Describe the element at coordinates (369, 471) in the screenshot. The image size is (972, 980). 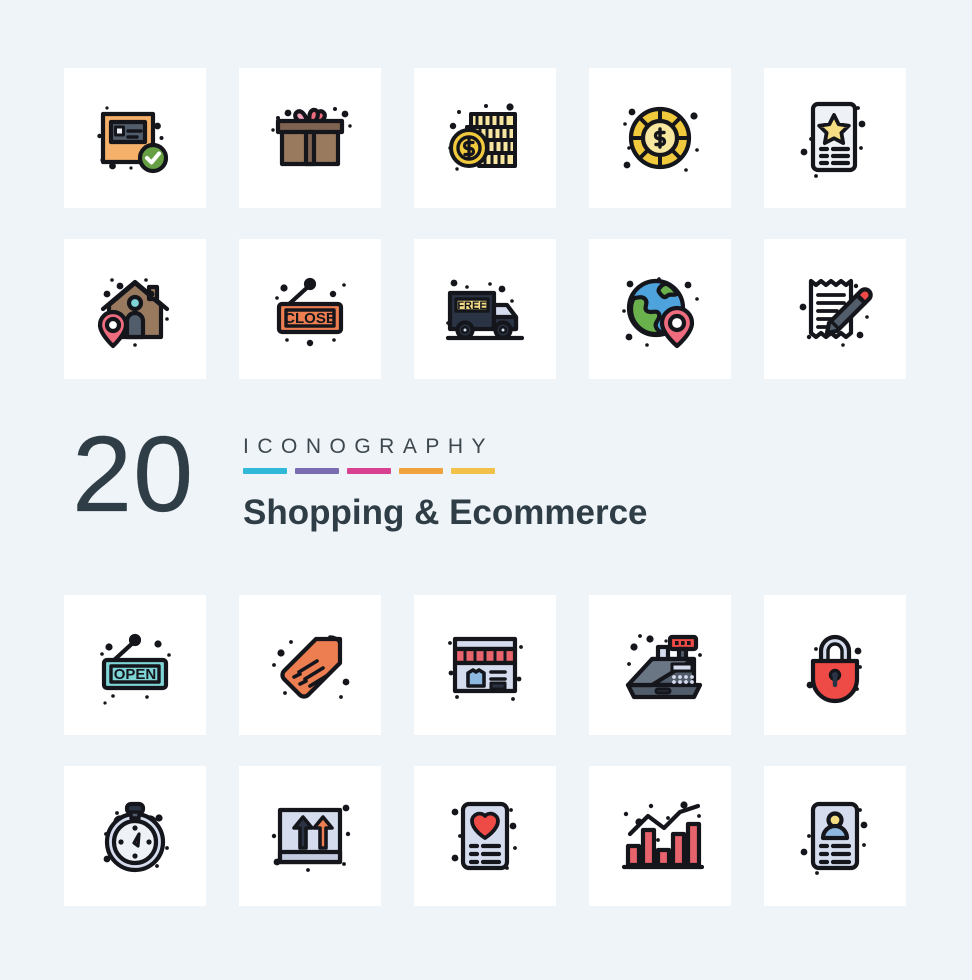
I see `accent-bar-pink` at that location.